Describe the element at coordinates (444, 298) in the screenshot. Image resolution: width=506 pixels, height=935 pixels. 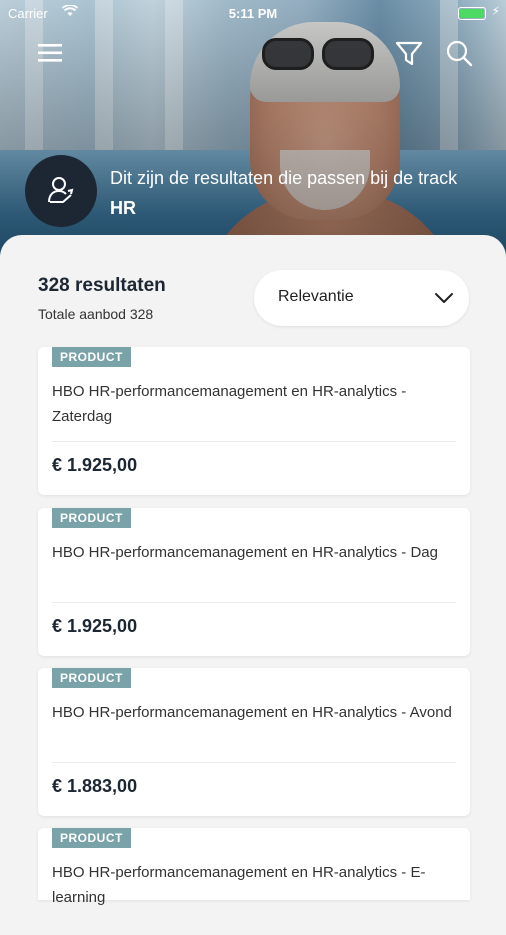
I see `chevron-down-icon` at that location.